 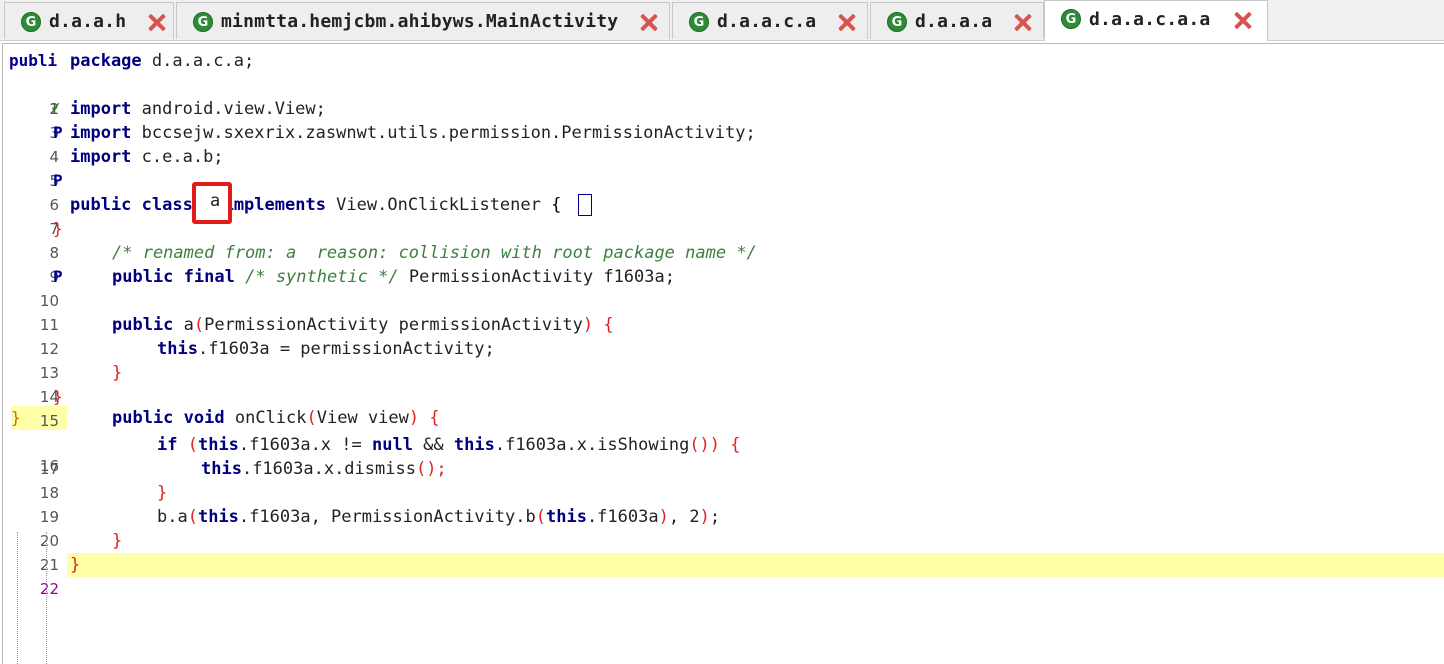 What do you see at coordinates (322, 277) in the screenshot?
I see `comment: /* synthetic */` at bounding box center [322, 277].